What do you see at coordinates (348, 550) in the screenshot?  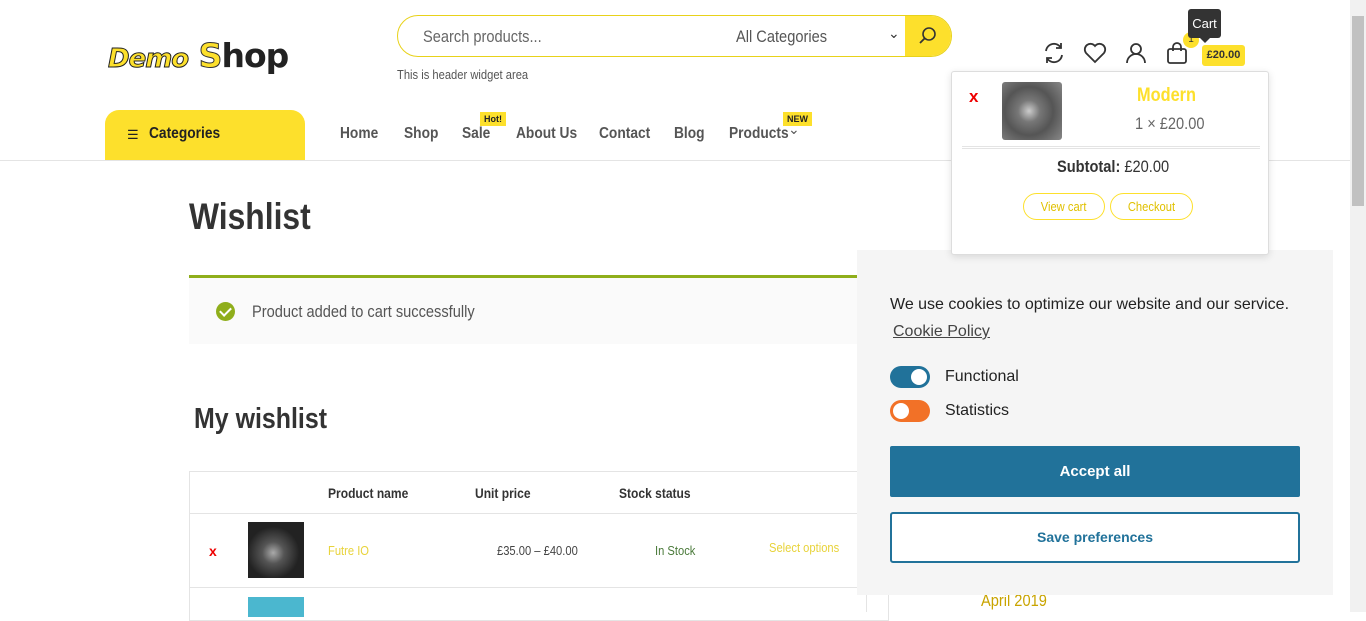 I see `product-name-link: Futre IO` at bounding box center [348, 550].